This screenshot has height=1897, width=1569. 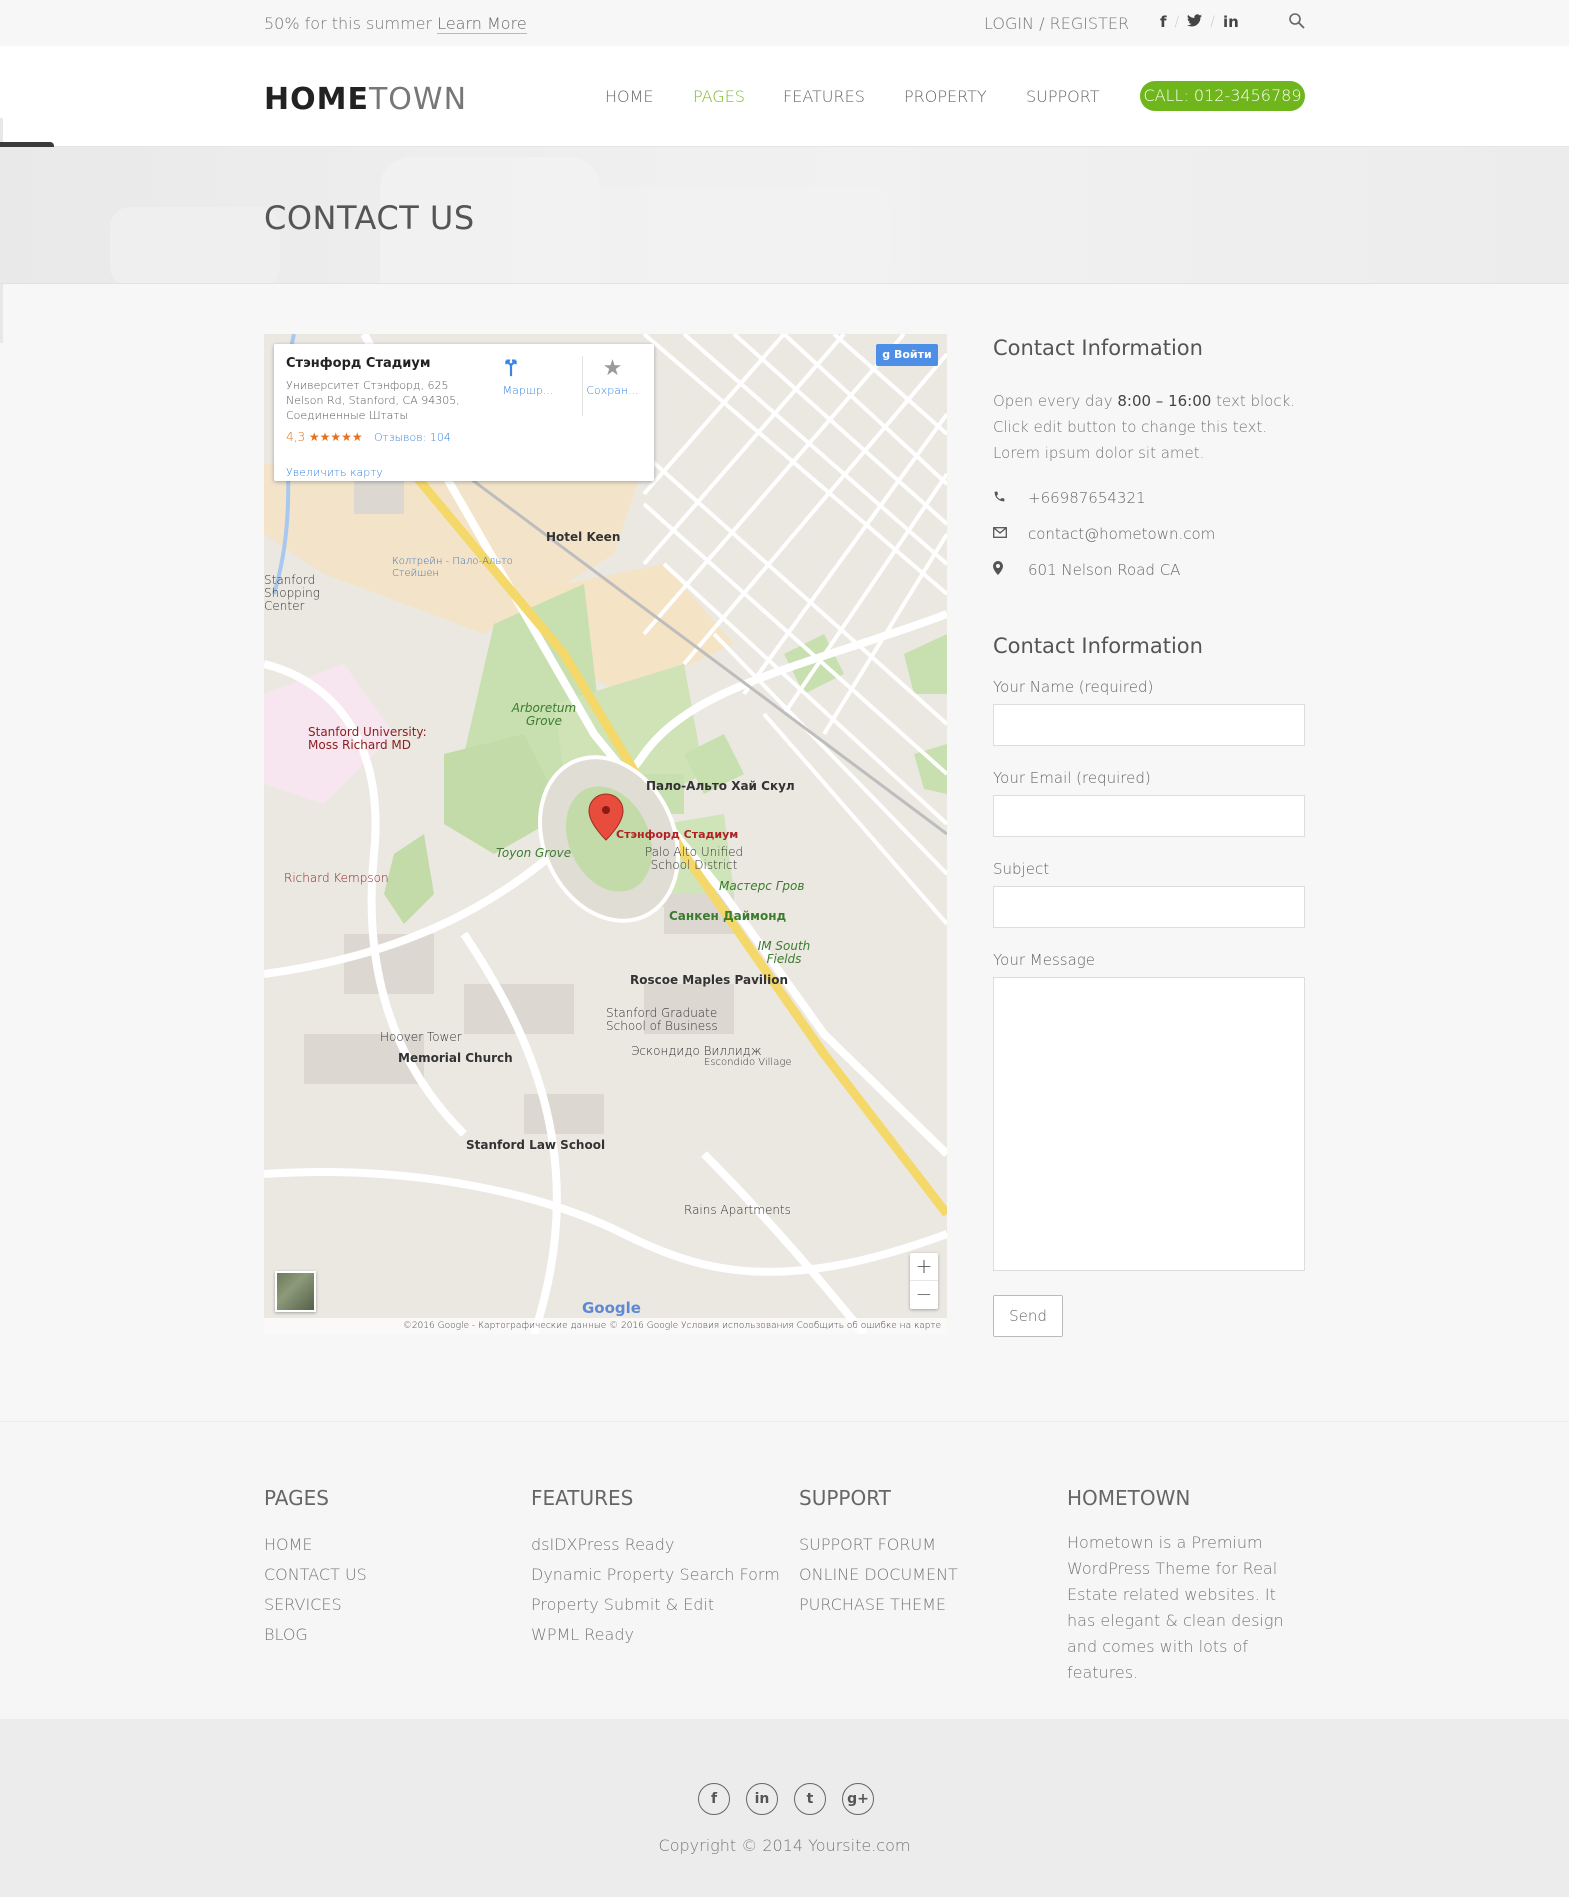 What do you see at coordinates (762, 886) in the screenshot?
I see `map-label: Мастерс Гров` at bounding box center [762, 886].